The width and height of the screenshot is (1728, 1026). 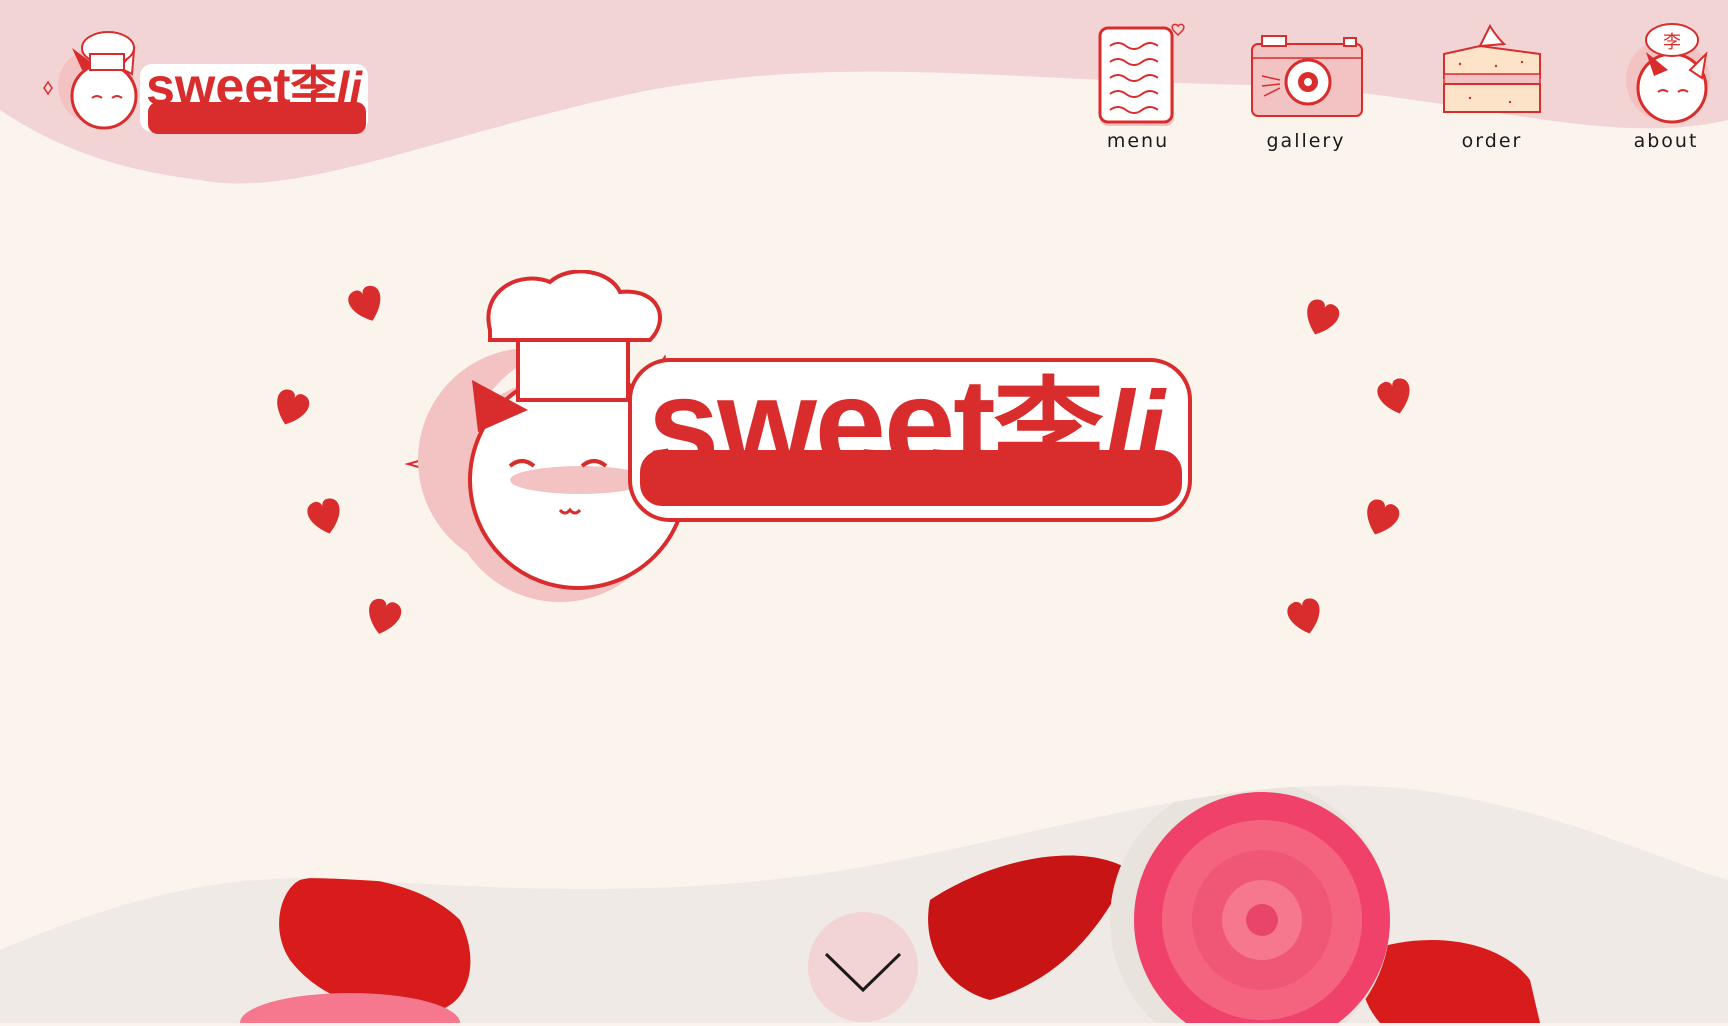 What do you see at coordinates (1138, 141) in the screenshot?
I see `nav-label-menu: menu` at bounding box center [1138, 141].